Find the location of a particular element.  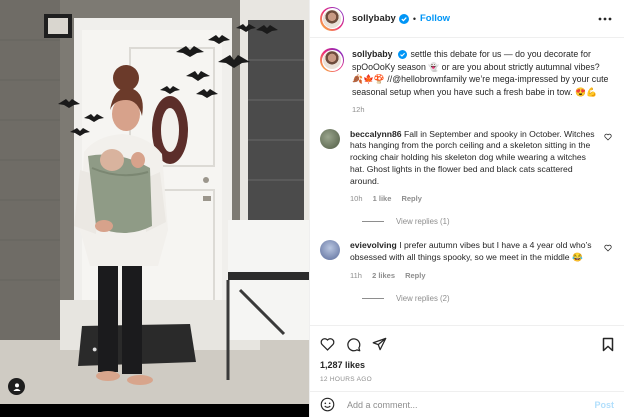

caption-meta: 12h is located at coordinates (482, 110).